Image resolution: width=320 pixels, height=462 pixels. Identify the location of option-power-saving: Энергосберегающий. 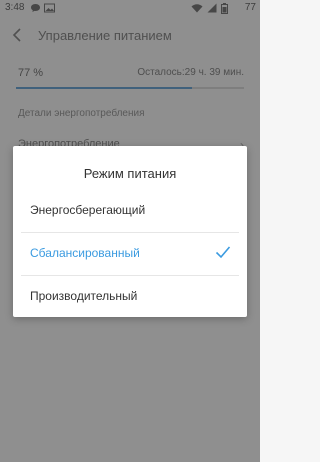
(130, 211).